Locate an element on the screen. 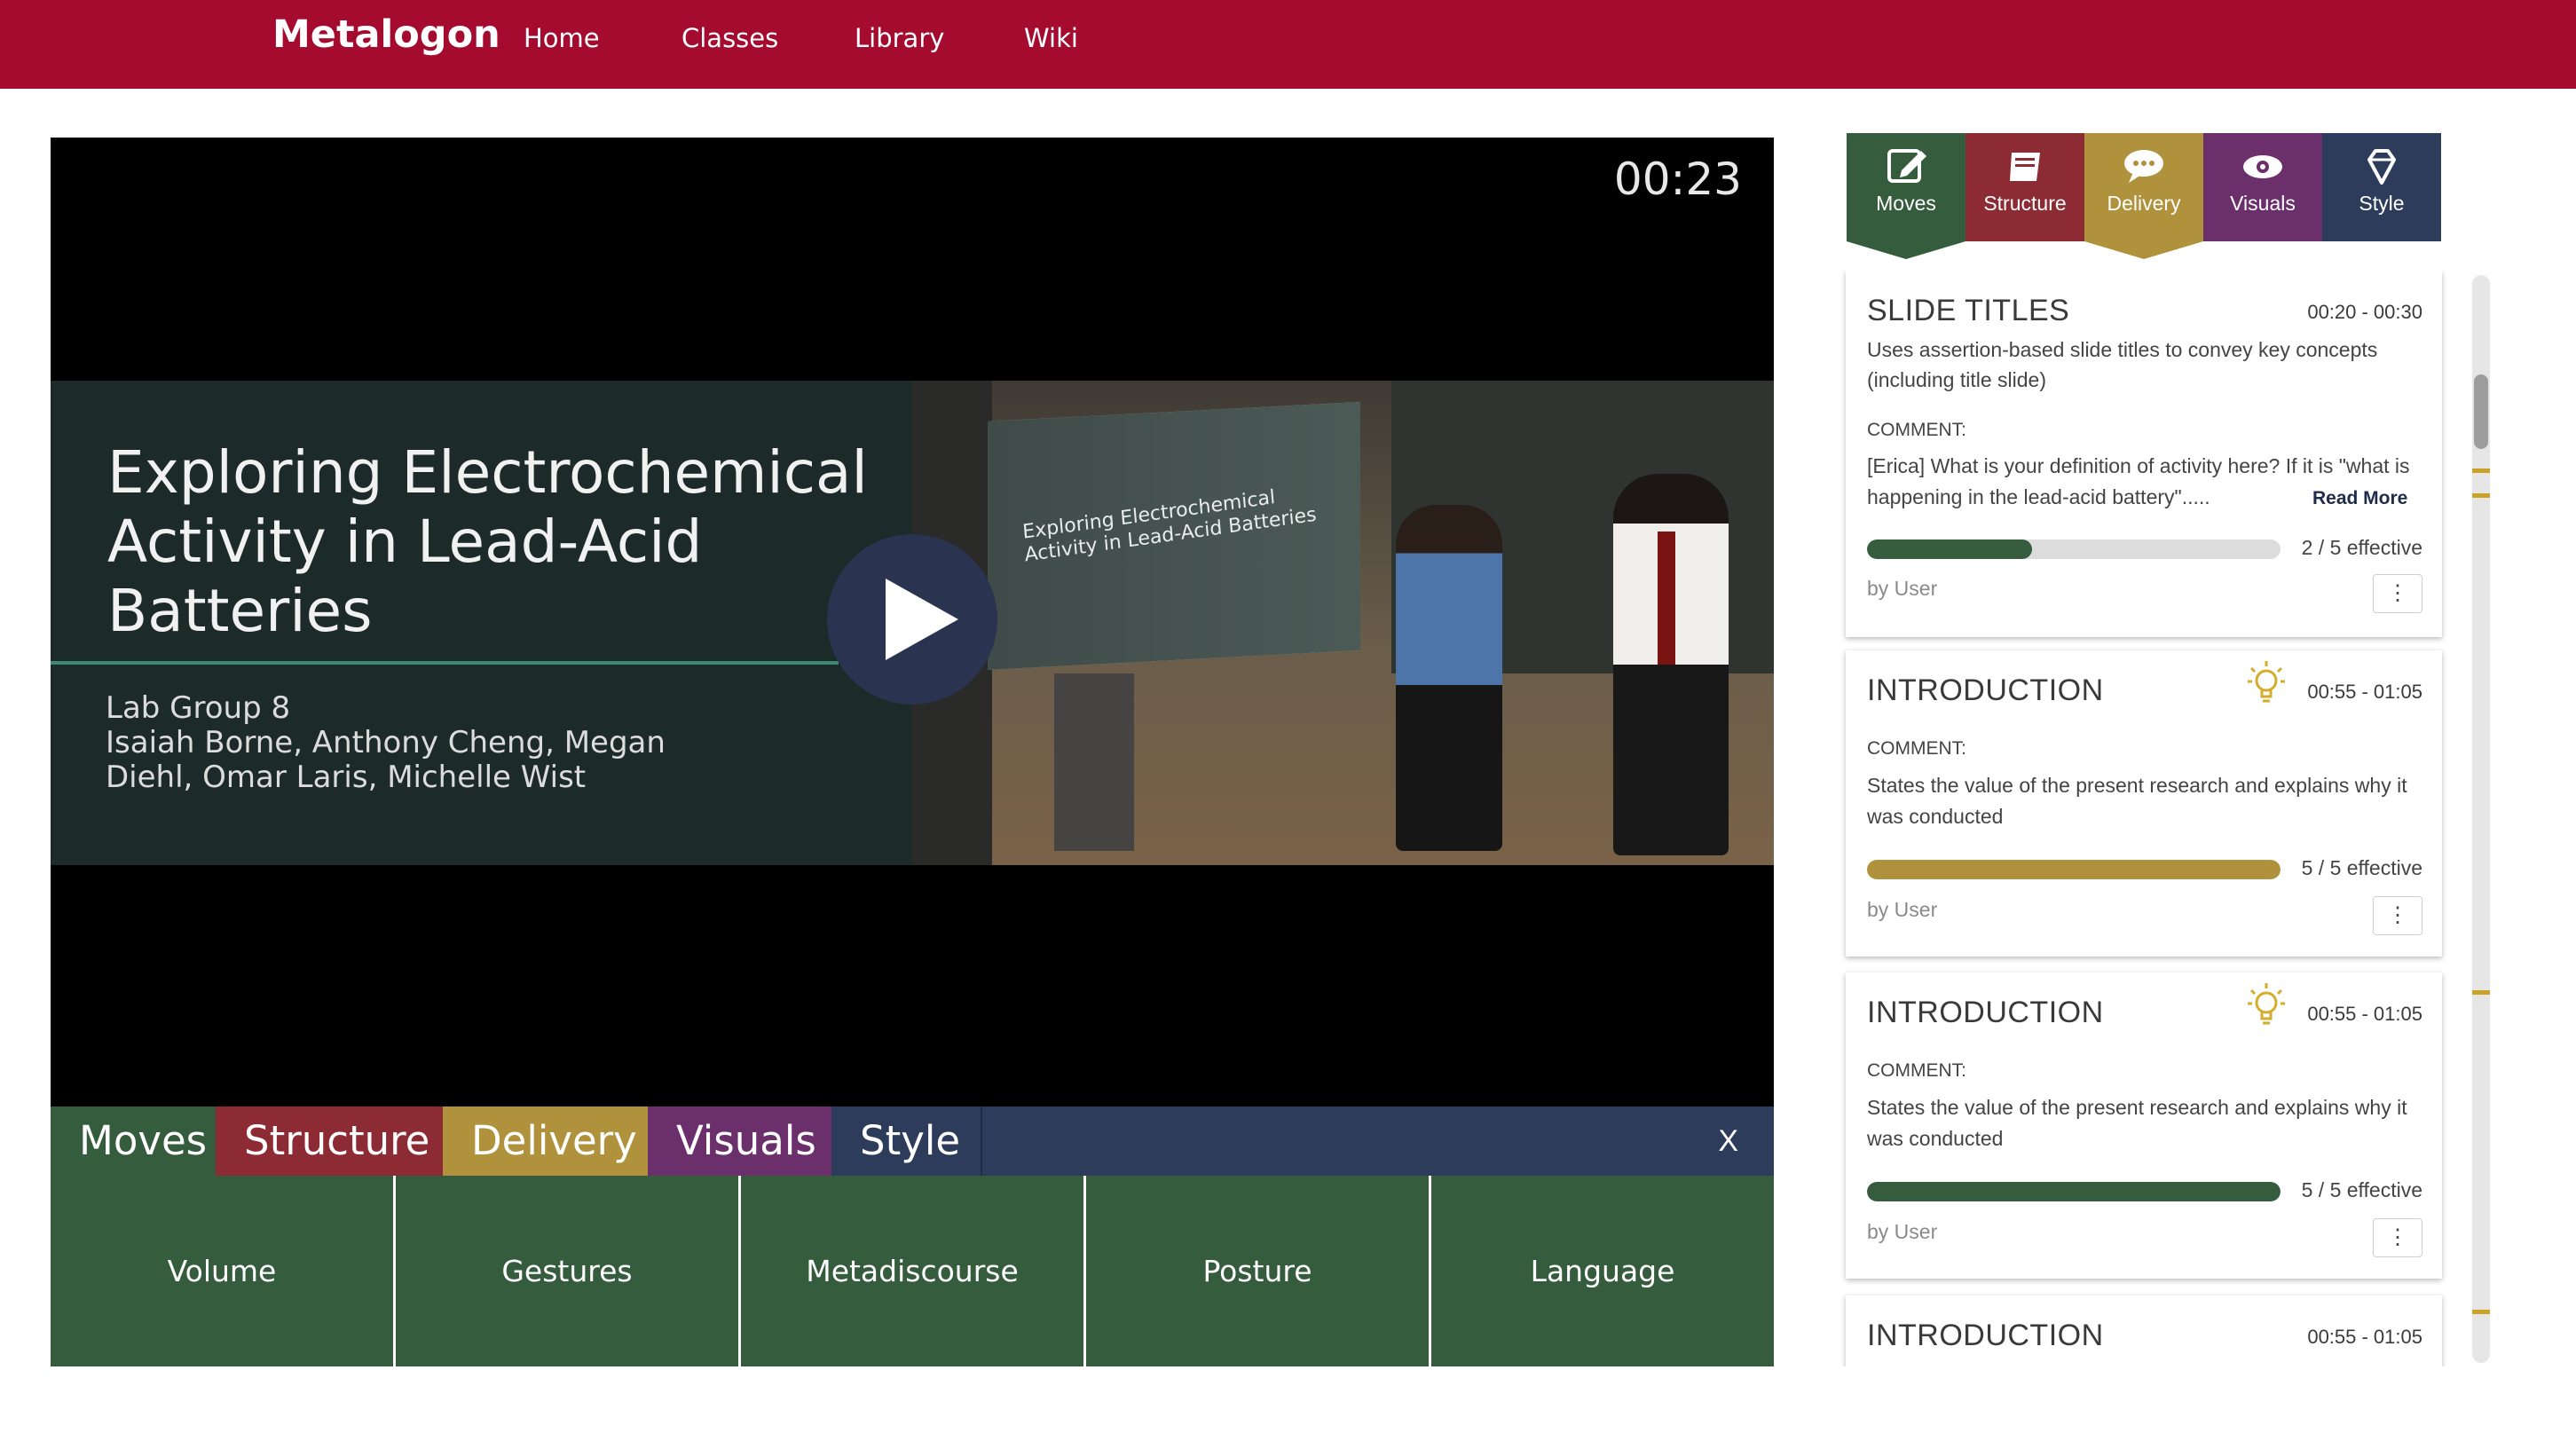 The width and height of the screenshot is (2576, 1441). card-timestamp: 00:20 - 00:30 is located at coordinates (2364, 312).